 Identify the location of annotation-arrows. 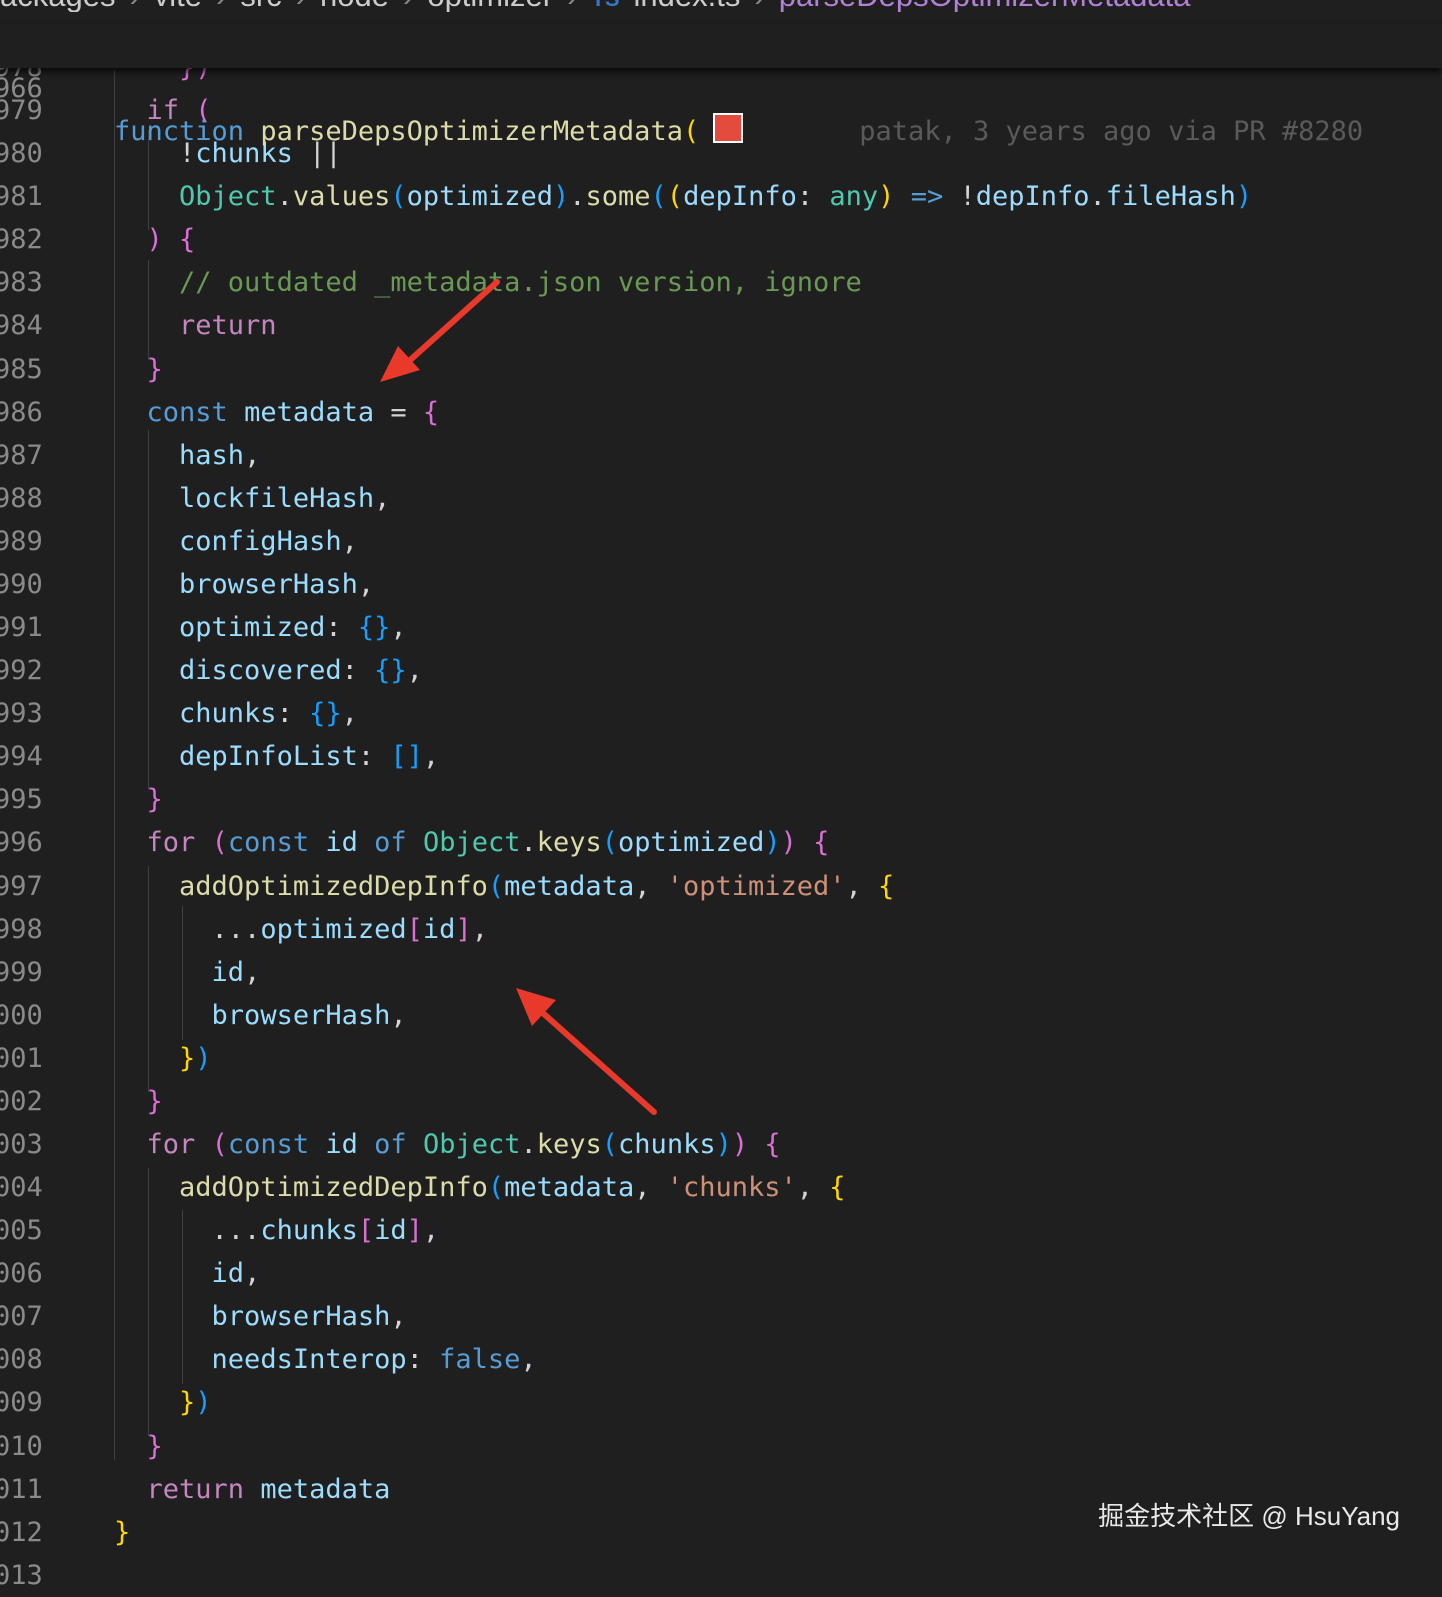
(518, 697).